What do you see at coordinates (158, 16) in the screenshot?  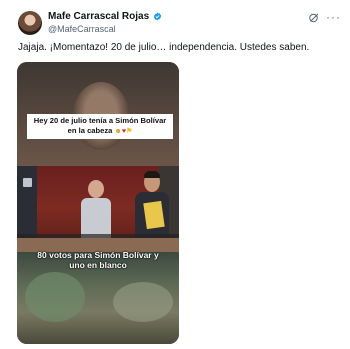 I see `verified-badge-icon` at bounding box center [158, 16].